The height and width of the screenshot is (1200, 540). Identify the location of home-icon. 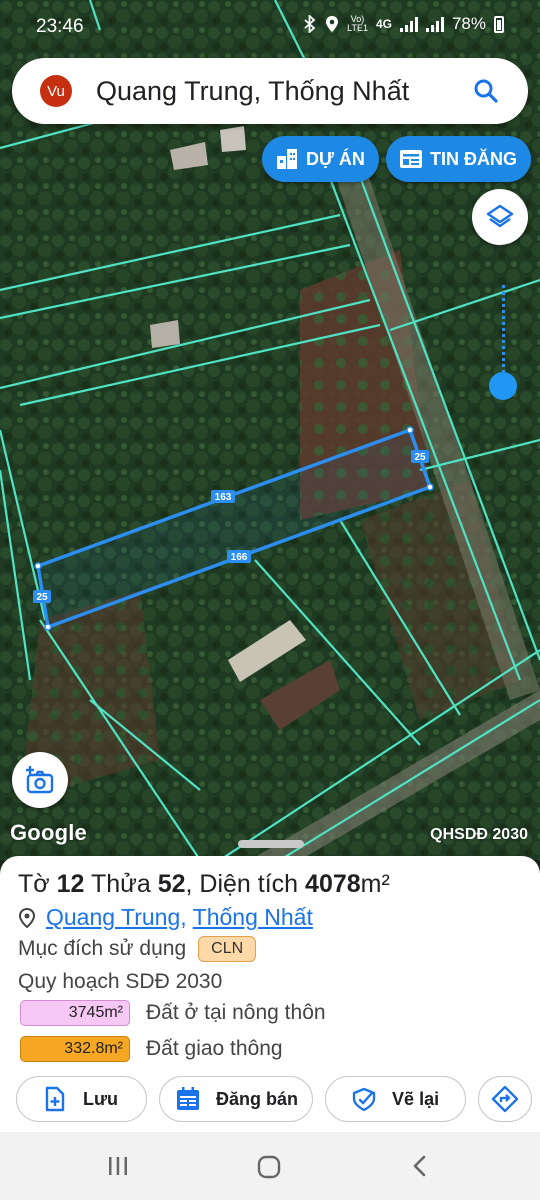
(269, 1167).